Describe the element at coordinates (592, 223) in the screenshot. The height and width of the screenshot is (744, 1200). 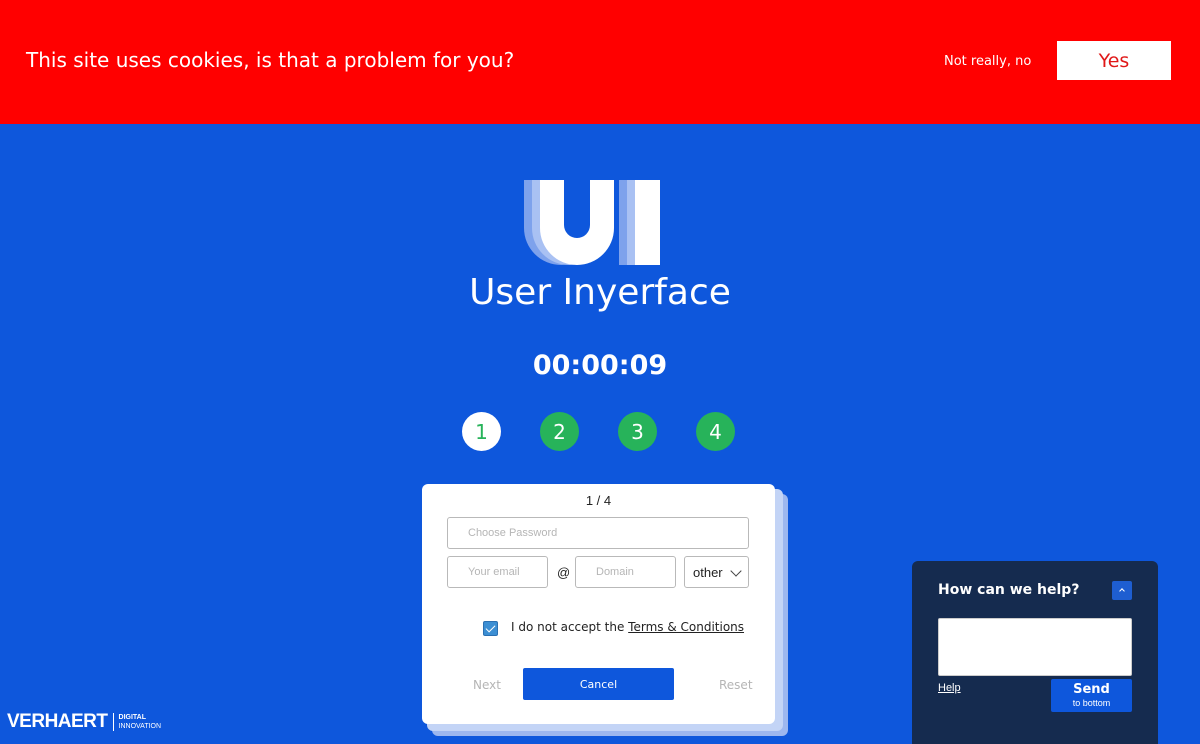
I see `ui-logo-icon` at that location.